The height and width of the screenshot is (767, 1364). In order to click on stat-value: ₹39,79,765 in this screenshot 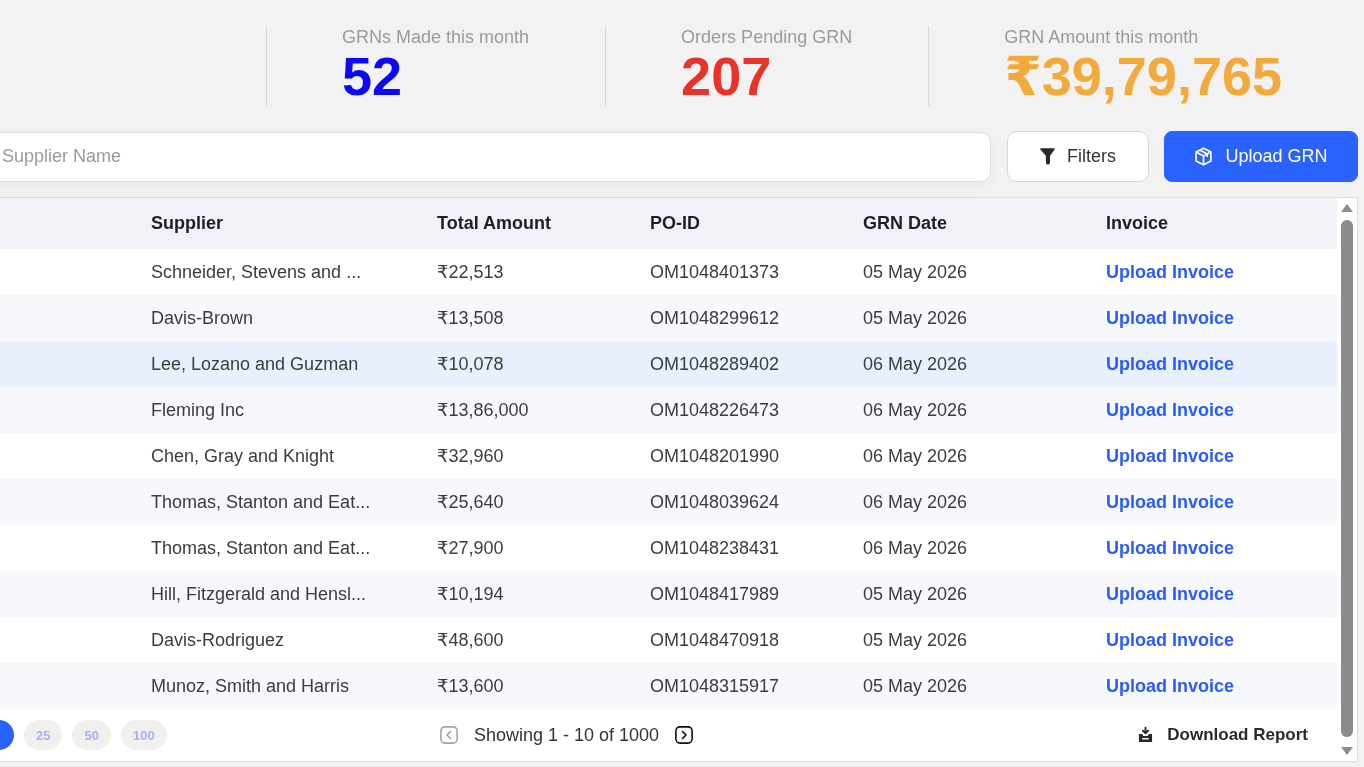, I will do `click(1143, 76)`.